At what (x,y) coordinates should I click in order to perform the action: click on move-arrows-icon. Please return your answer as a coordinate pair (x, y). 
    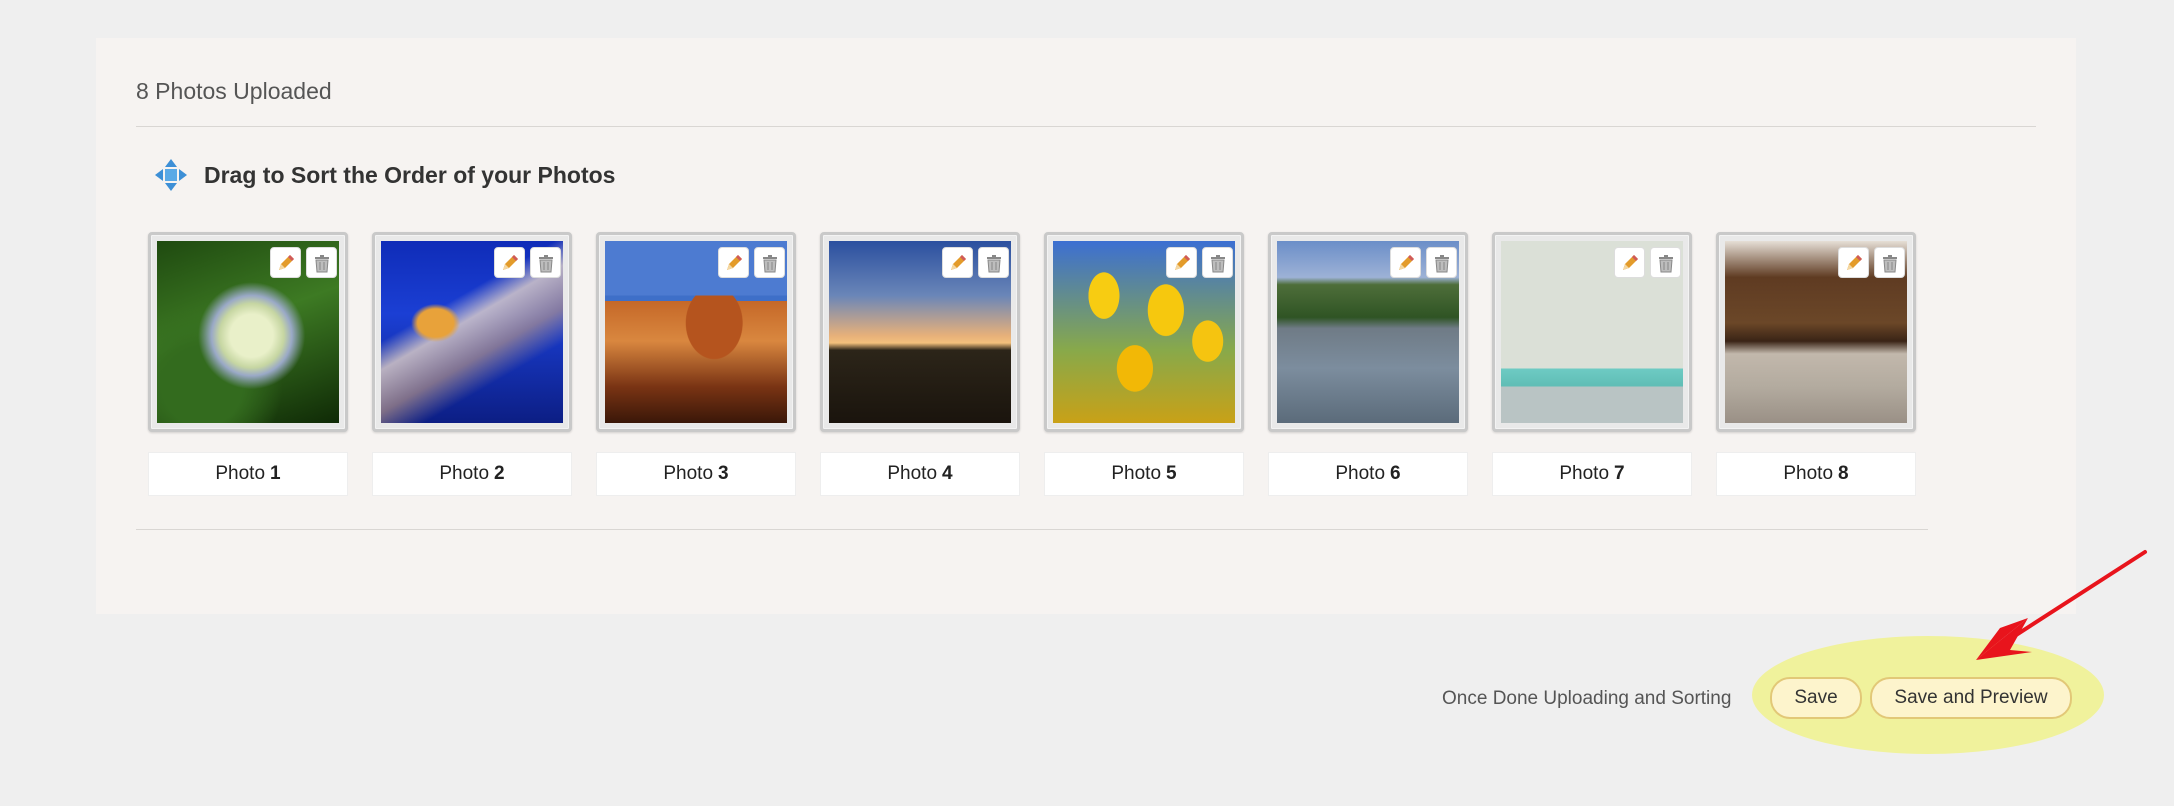
    Looking at the image, I should click on (171, 175).